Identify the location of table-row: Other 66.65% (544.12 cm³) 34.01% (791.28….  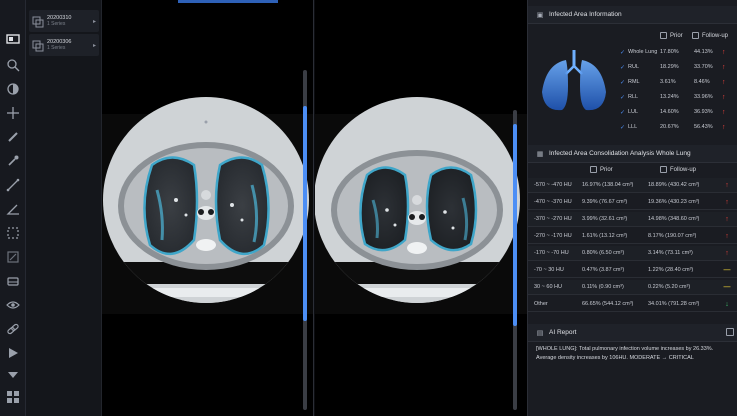
(632, 304).